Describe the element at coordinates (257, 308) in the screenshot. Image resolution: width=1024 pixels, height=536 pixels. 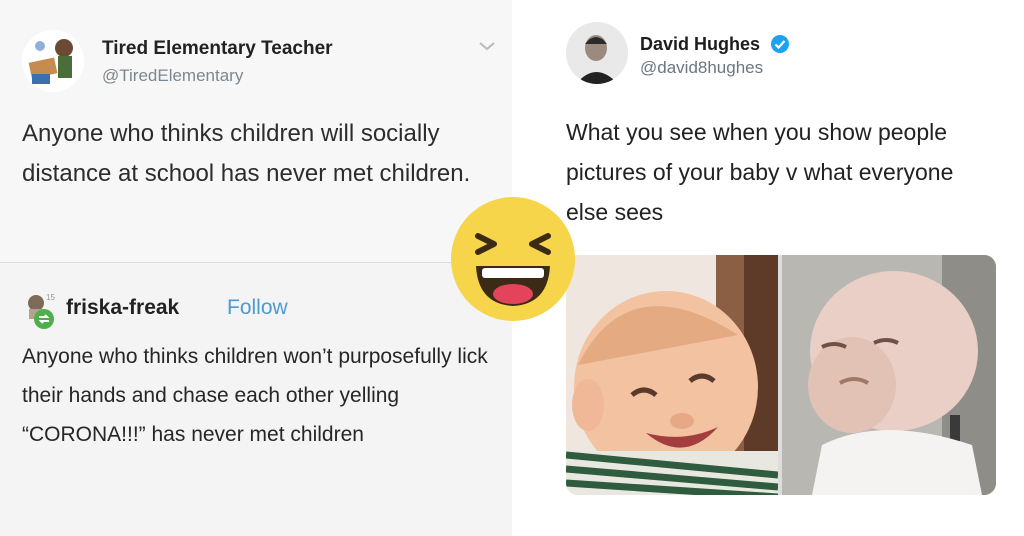
I see `follow-button: Follow` at that location.